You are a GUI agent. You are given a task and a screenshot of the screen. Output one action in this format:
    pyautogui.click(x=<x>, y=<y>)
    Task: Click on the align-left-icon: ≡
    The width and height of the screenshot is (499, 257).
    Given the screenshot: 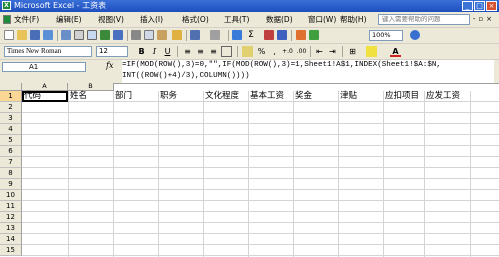 What is the action you would take?
    pyautogui.click(x=187, y=51)
    